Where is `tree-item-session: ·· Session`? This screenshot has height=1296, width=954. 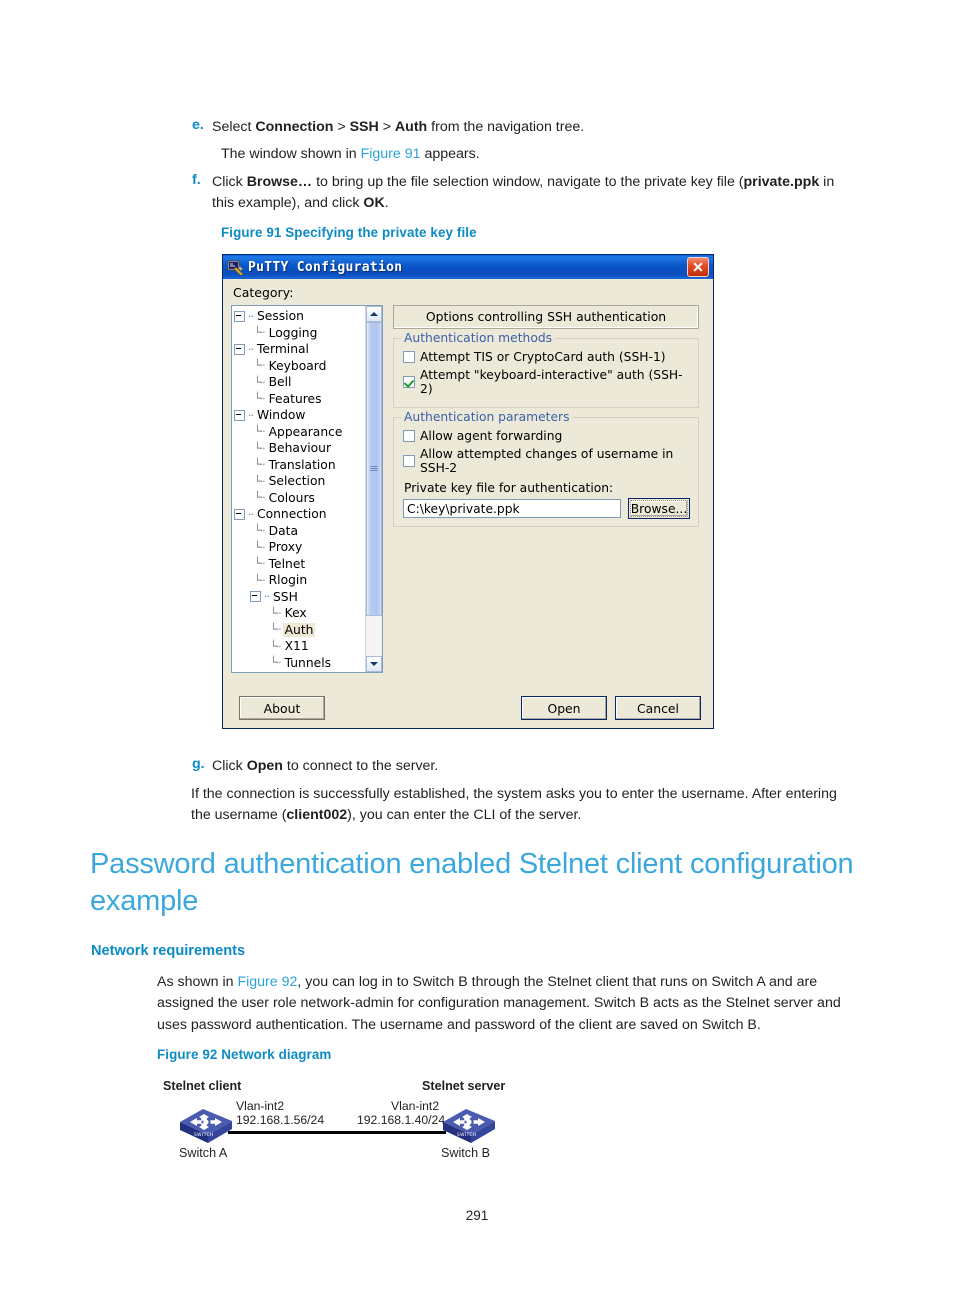
tree-item-session: ·· Session is located at coordinates (299, 316).